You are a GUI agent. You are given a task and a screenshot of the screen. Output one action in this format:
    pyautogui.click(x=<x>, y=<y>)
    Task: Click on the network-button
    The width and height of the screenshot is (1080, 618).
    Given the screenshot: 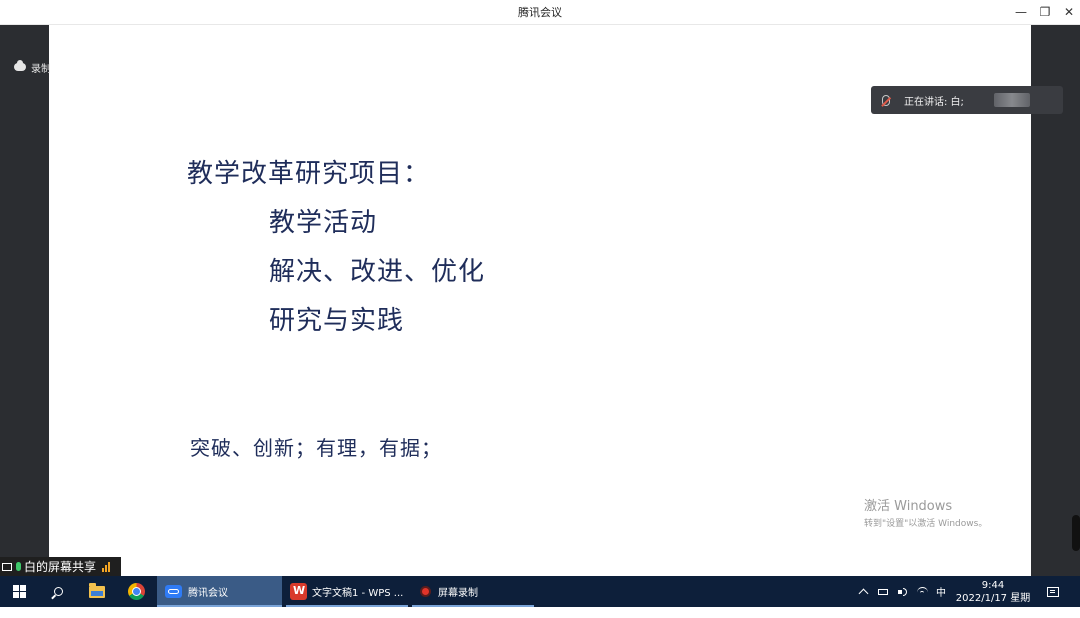 What is the action you would take?
    pyautogui.click(x=922, y=591)
    